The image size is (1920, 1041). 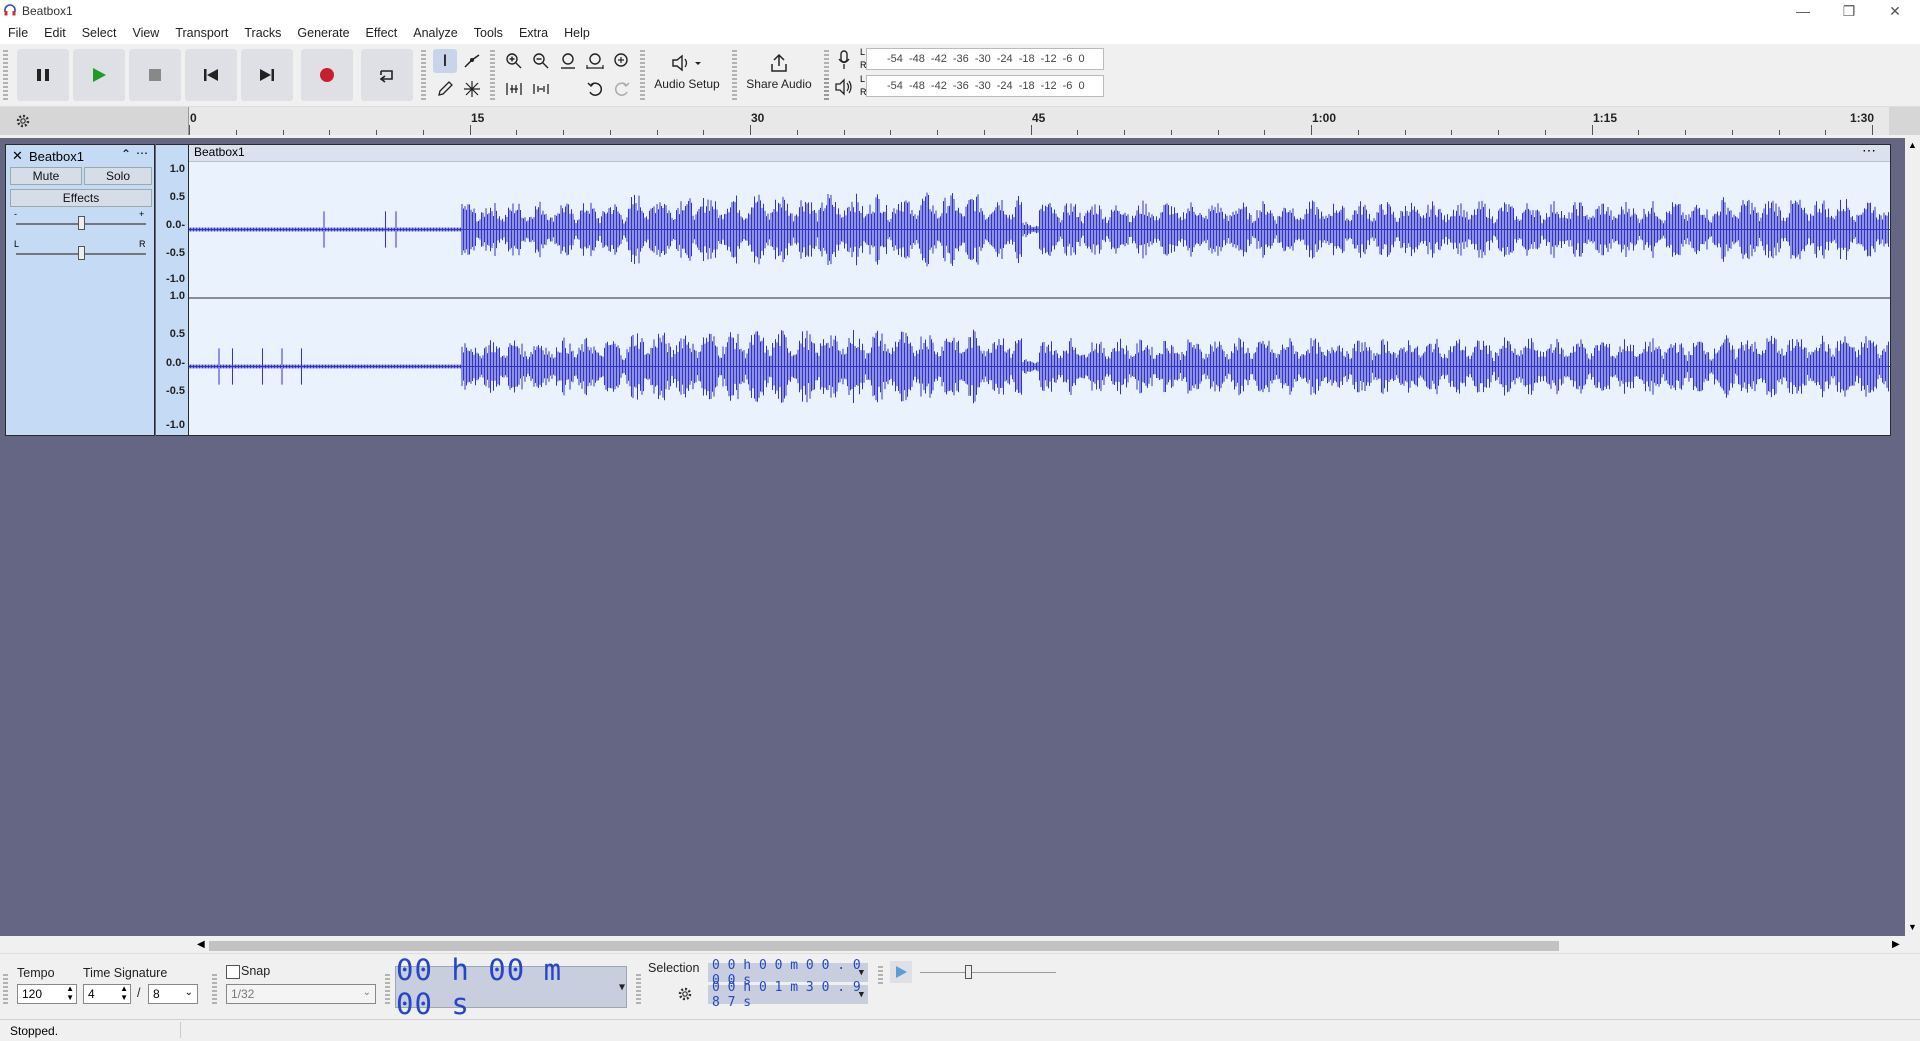 What do you see at coordinates (880, 976) in the screenshot?
I see `play-at-speed-grip` at bounding box center [880, 976].